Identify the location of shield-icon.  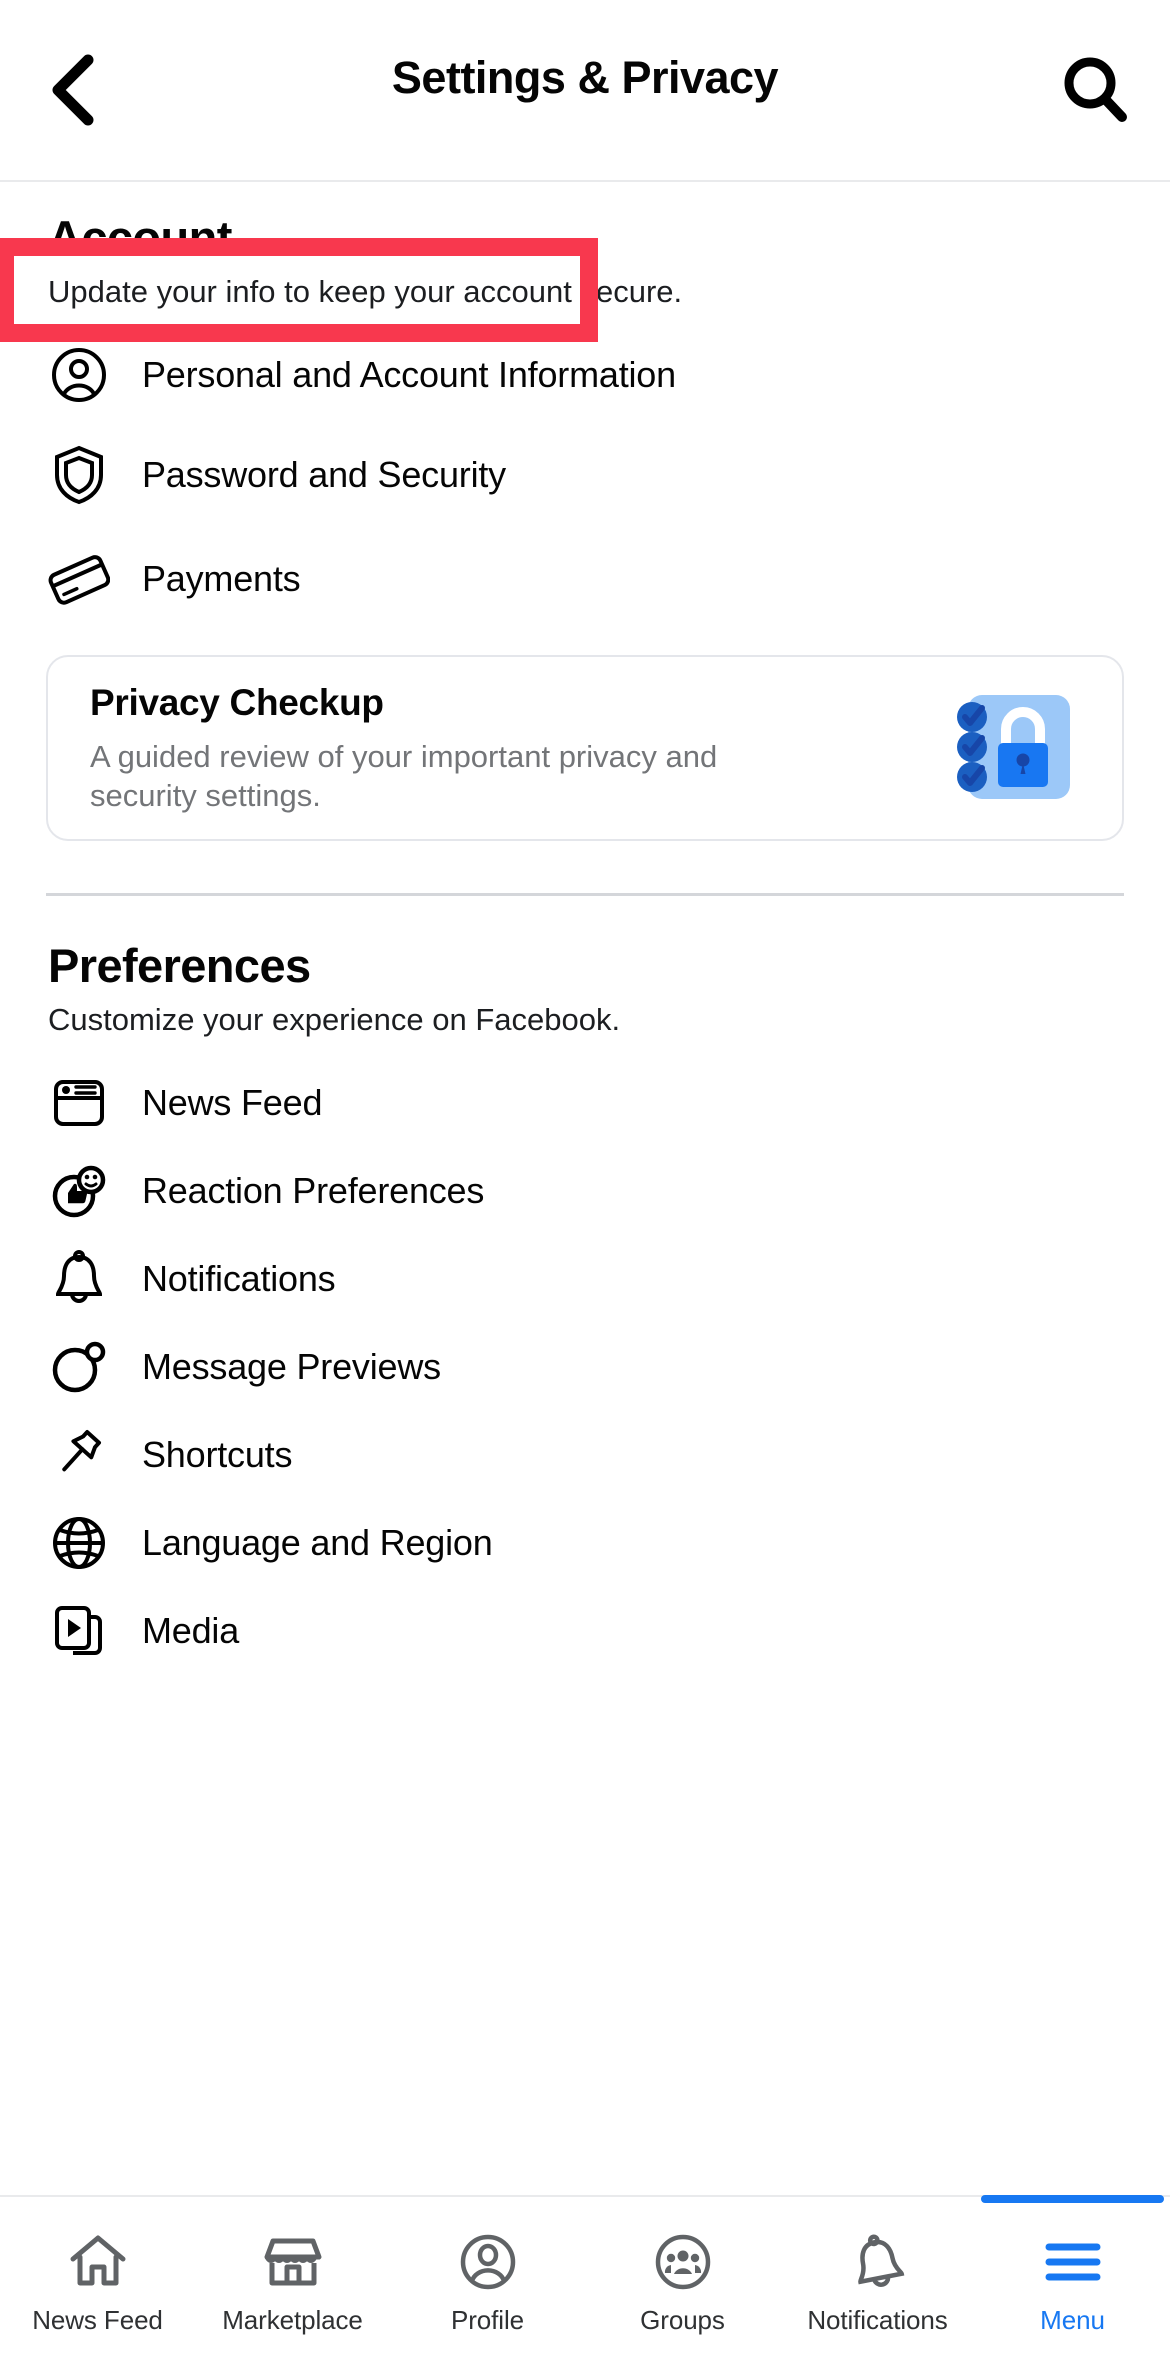
(79, 475).